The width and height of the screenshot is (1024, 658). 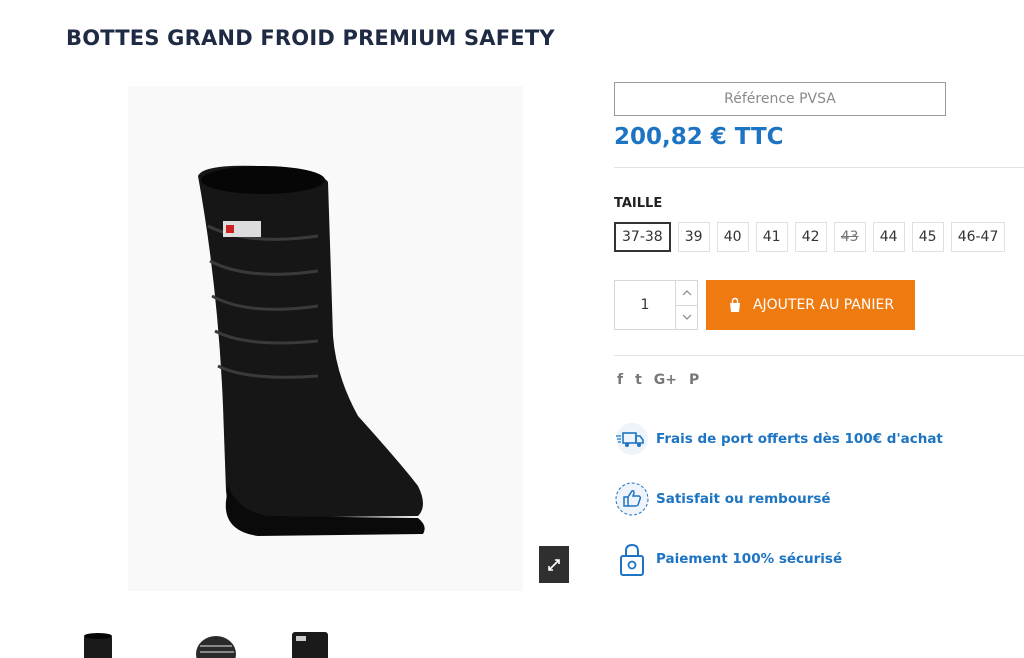 What do you see at coordinates (693, 237) in the screenshot?
I see `size-option-39: 39` at bounding box center [693, 237].